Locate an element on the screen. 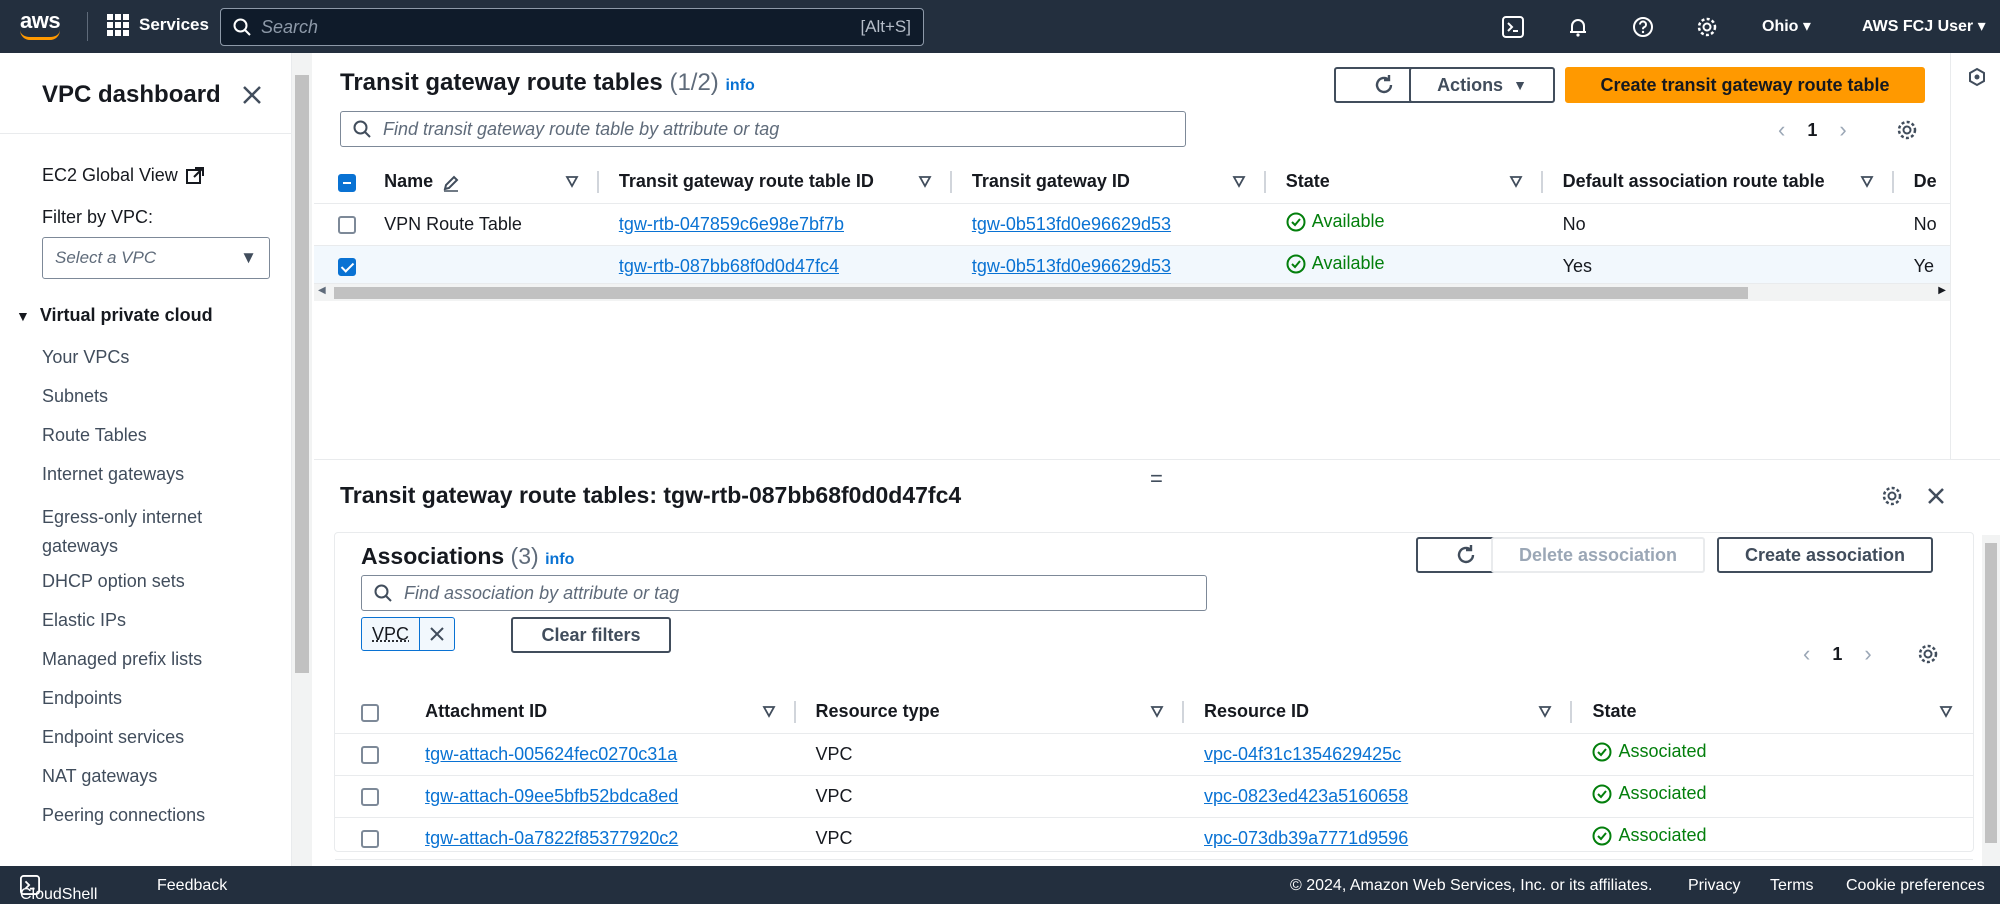 The width and height of the screenshot is (2000, 904). aws-logo: aws is located at coordinates (45, 27).